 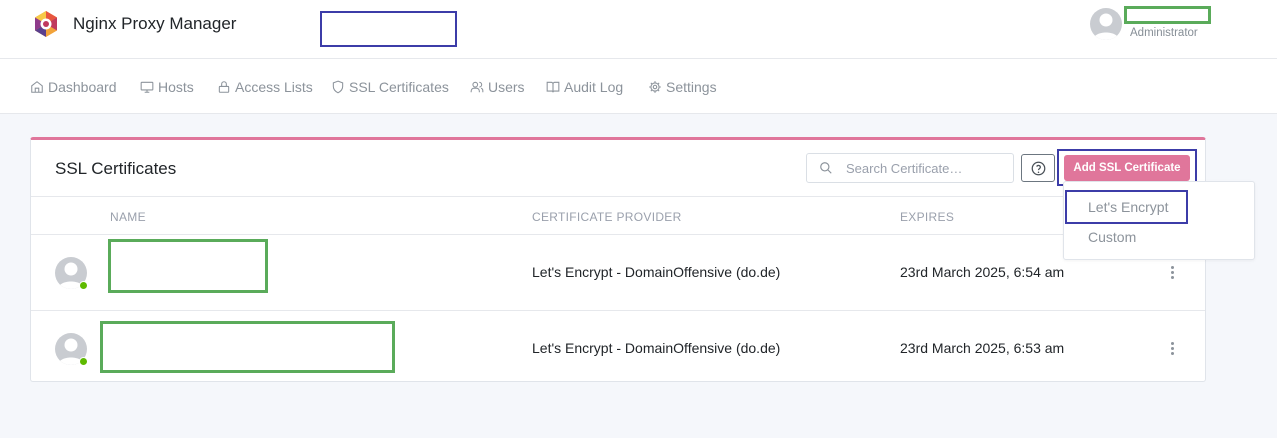 I want to click on nav-ssl-certificates-label: SSL Certificates, so click(x=399, y=86).